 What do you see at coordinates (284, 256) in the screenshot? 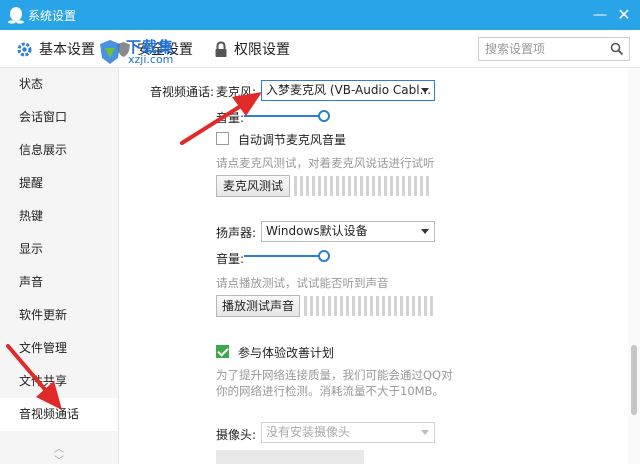
I see `speaker-volume-track` at bounding box center [284, 256].